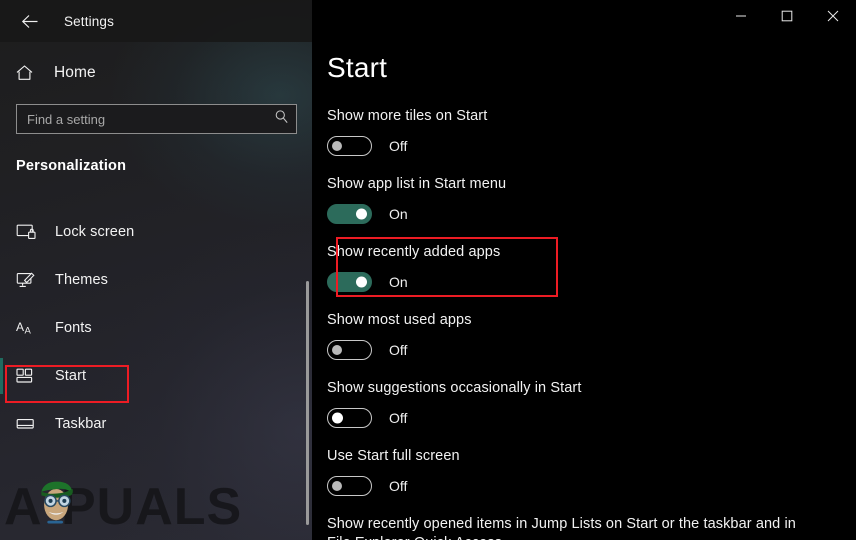 The image size is (856, 540). I want to click on sidebar-item-home-label: Home, so click(75, 72).